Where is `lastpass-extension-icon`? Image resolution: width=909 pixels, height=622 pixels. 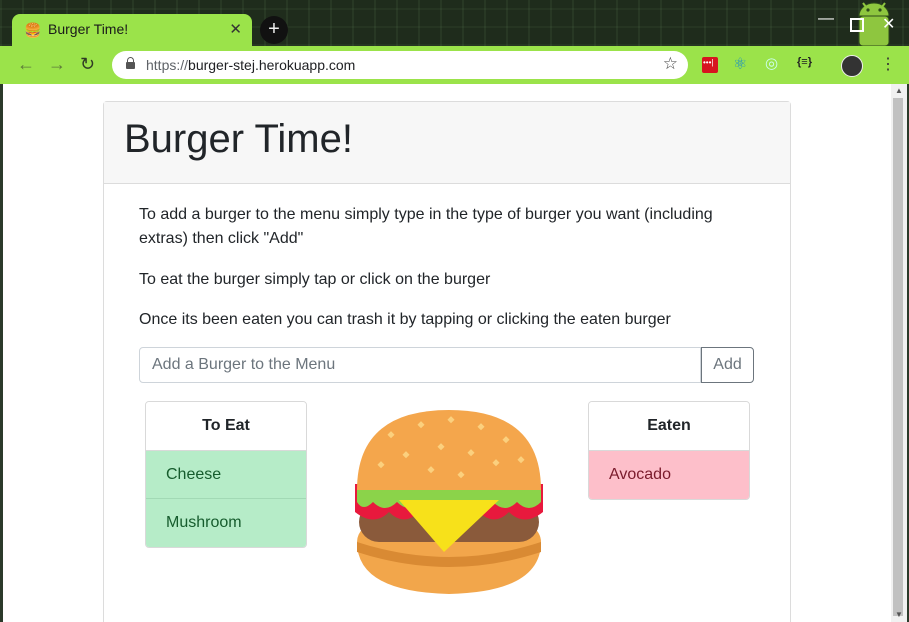 lastpass-extension-icon is located at coordinates (710, 65).